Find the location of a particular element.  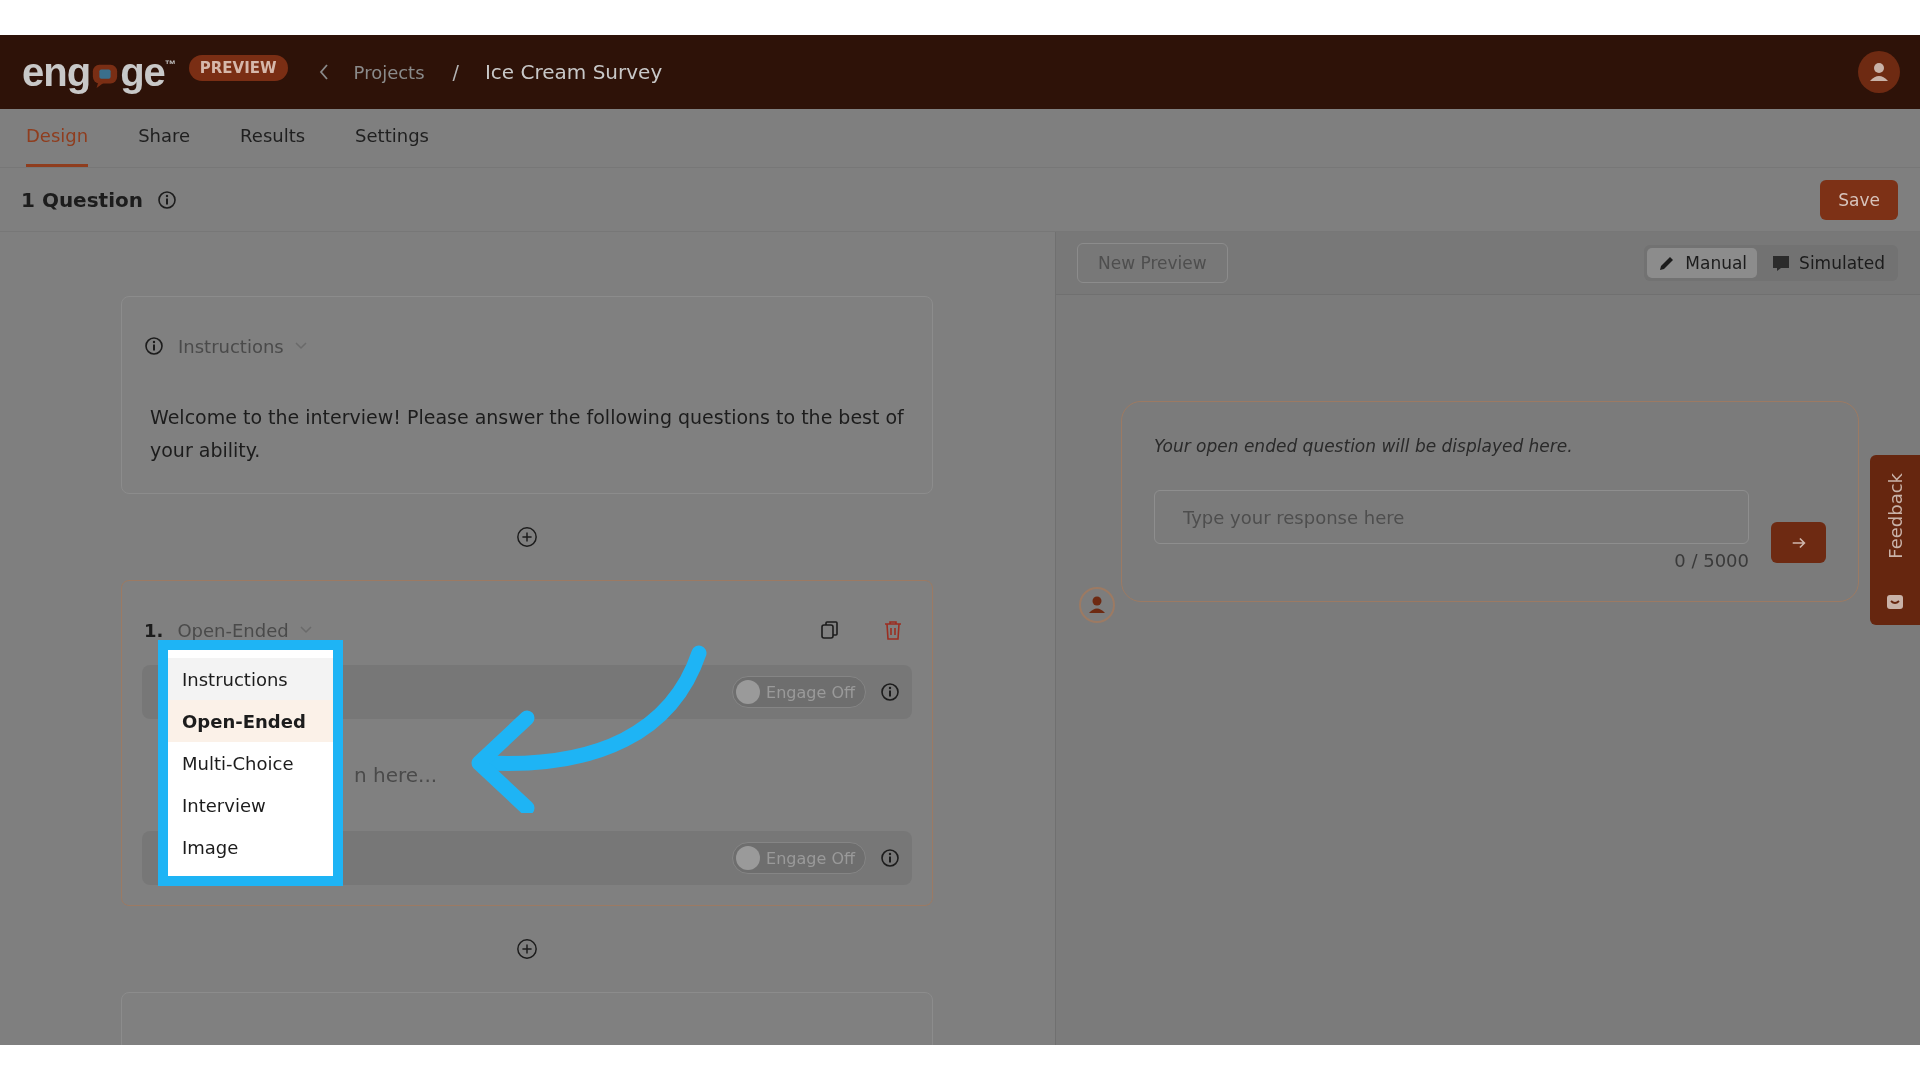

logo: eng ge$^{™}$ is located at coordinates (98, 72).